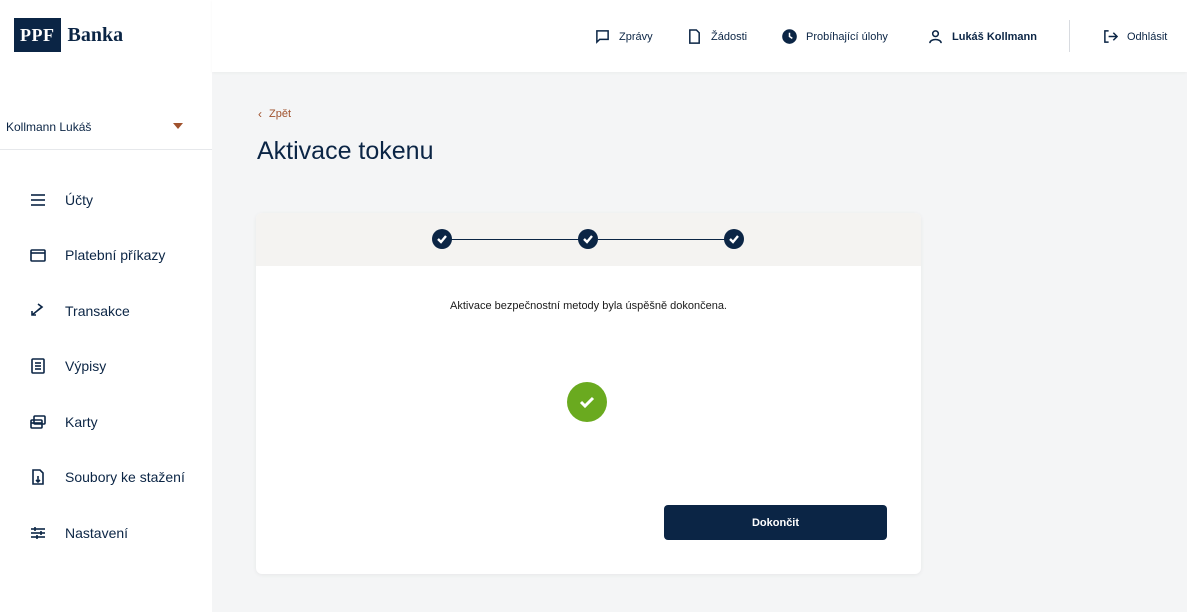  I want to click on logo-mark: PPF, so click(37, 35).